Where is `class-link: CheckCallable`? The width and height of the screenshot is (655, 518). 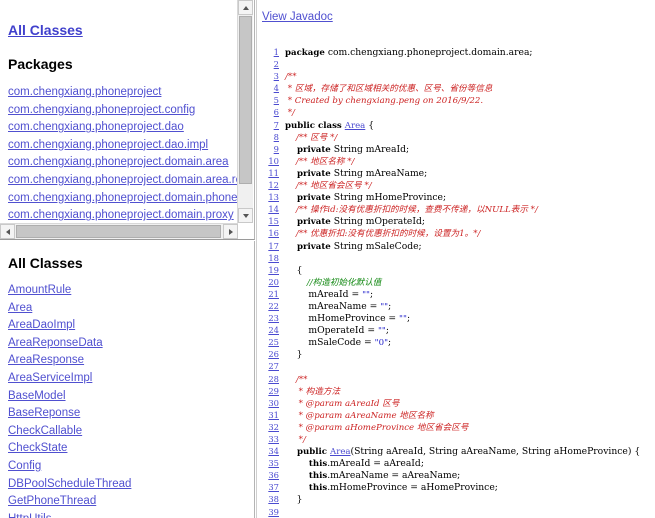 class-link: CheckCallable is located at coordinates (45, 431).